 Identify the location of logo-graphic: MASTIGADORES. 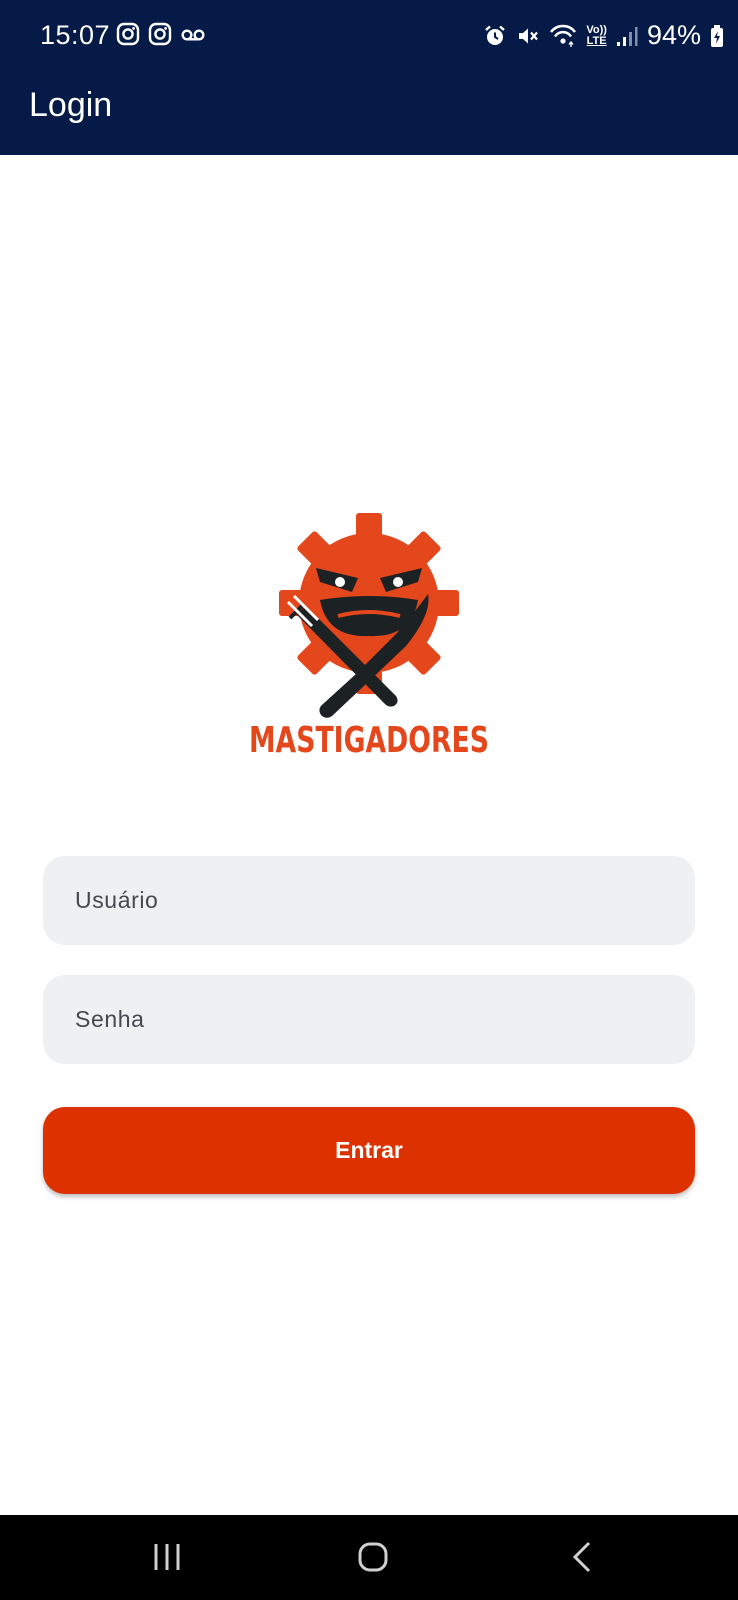
(369, 637).